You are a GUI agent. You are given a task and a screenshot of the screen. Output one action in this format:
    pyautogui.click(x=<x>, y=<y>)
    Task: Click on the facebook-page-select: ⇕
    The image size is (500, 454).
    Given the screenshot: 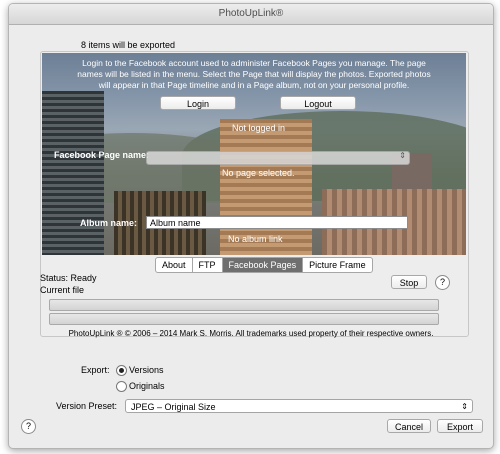 What is the action you would take?
    pyautogui.click(x=278, y=158)
    